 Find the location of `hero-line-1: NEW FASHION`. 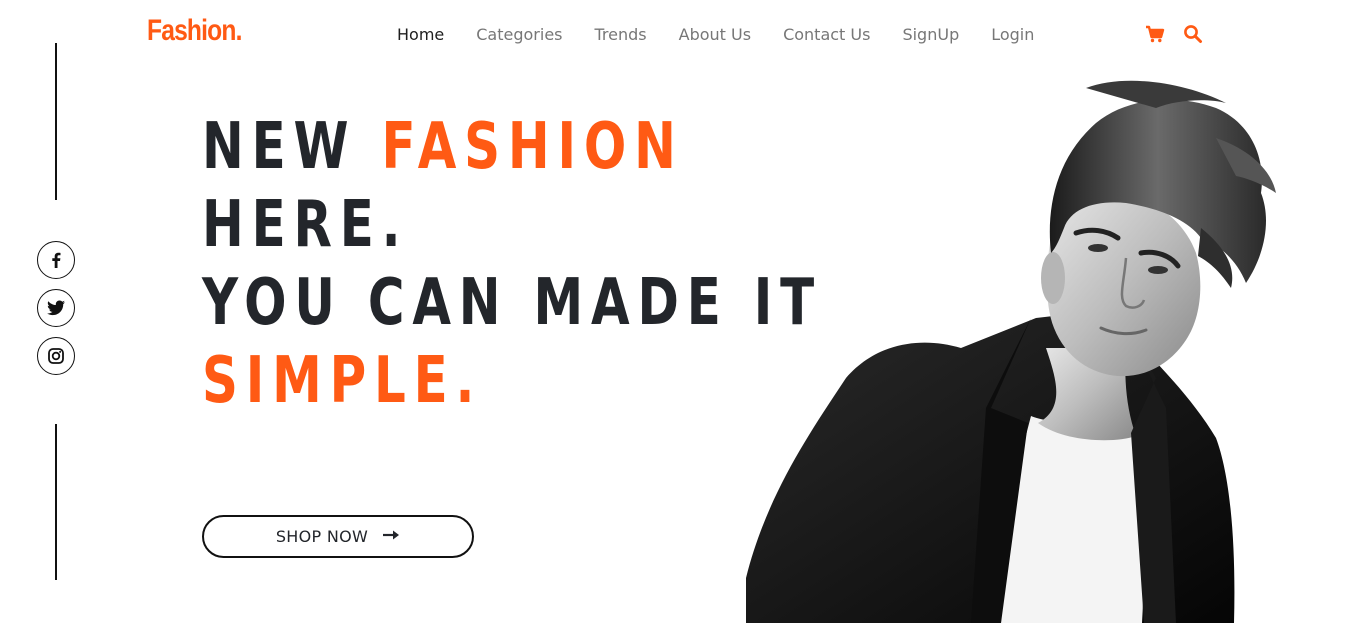

hero-line-1: NEW FASHION is located at coordinates (512, 147).